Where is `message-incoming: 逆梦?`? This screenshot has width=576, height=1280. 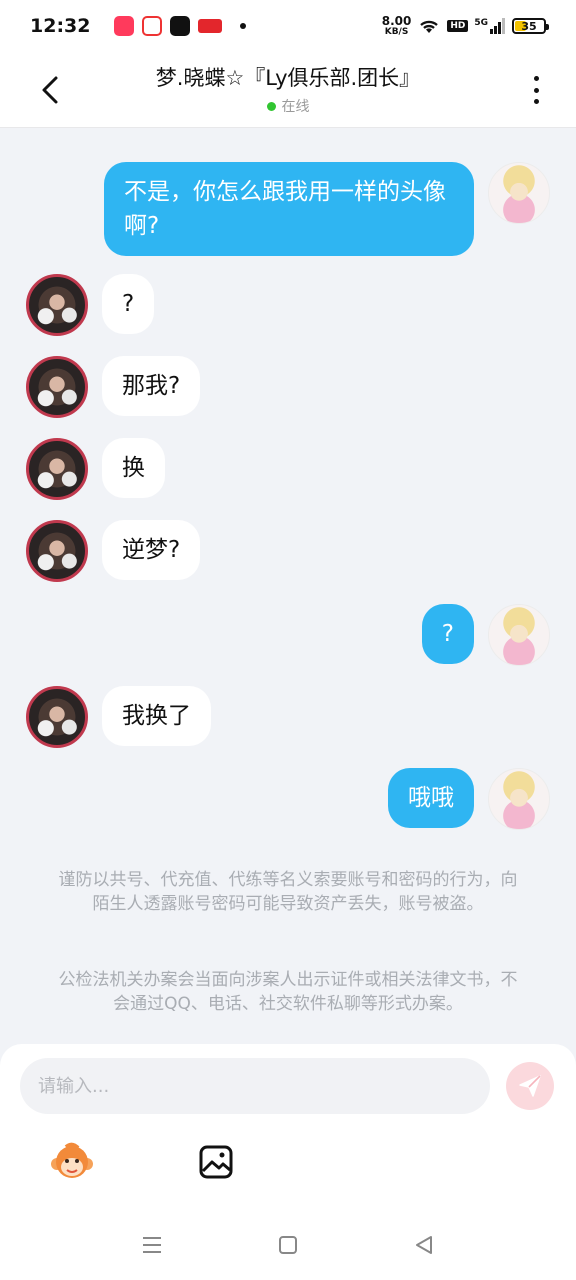 message-incoming: 逆梦? is located at coordinates (113, 551).